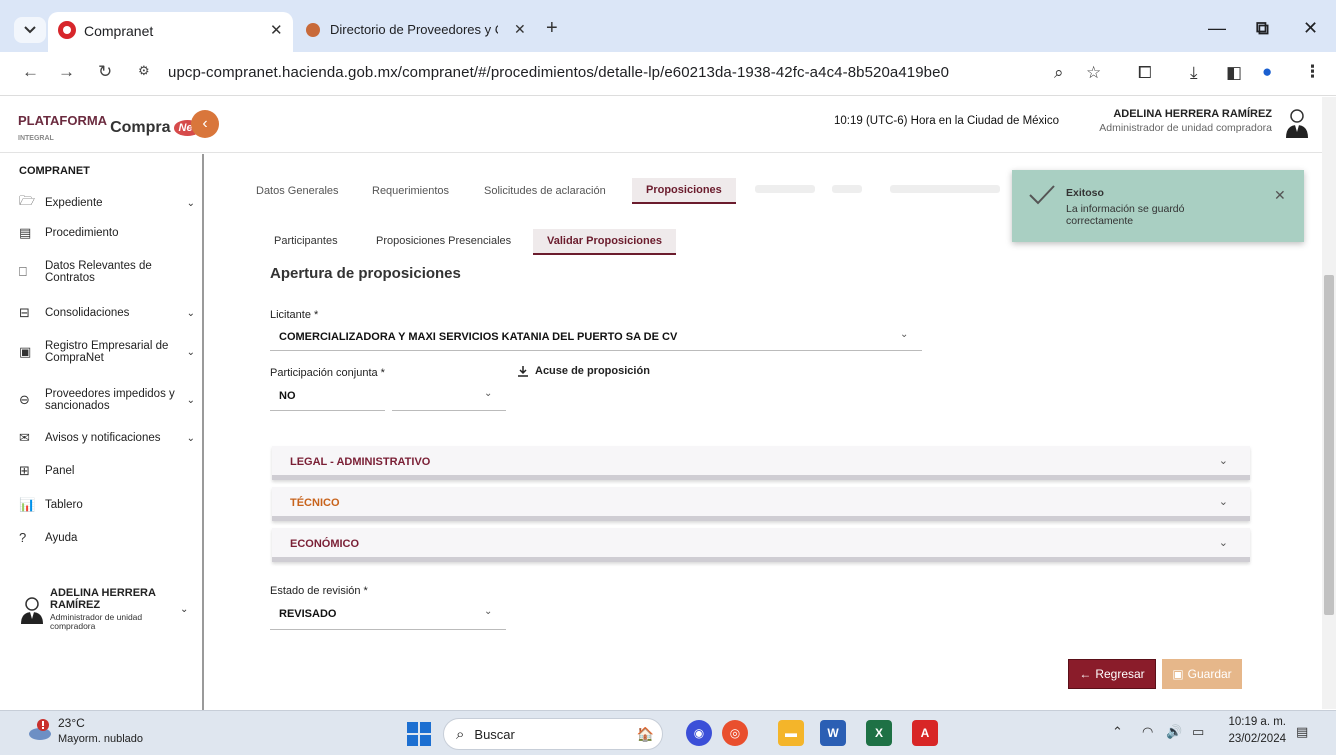  What do you see at coordinates (1174, 732) in the screenshot?
I see `volume-icon: 🔊` at bounding box center [1174, 732].